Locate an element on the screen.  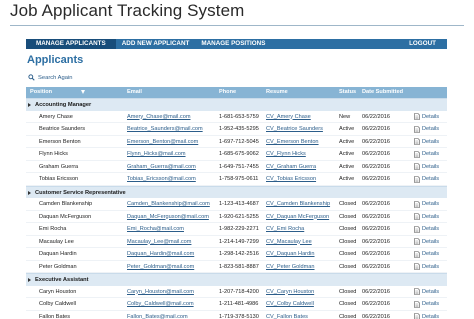
resume-link: CV_Amery Chase is located at coordinates (288, 117).